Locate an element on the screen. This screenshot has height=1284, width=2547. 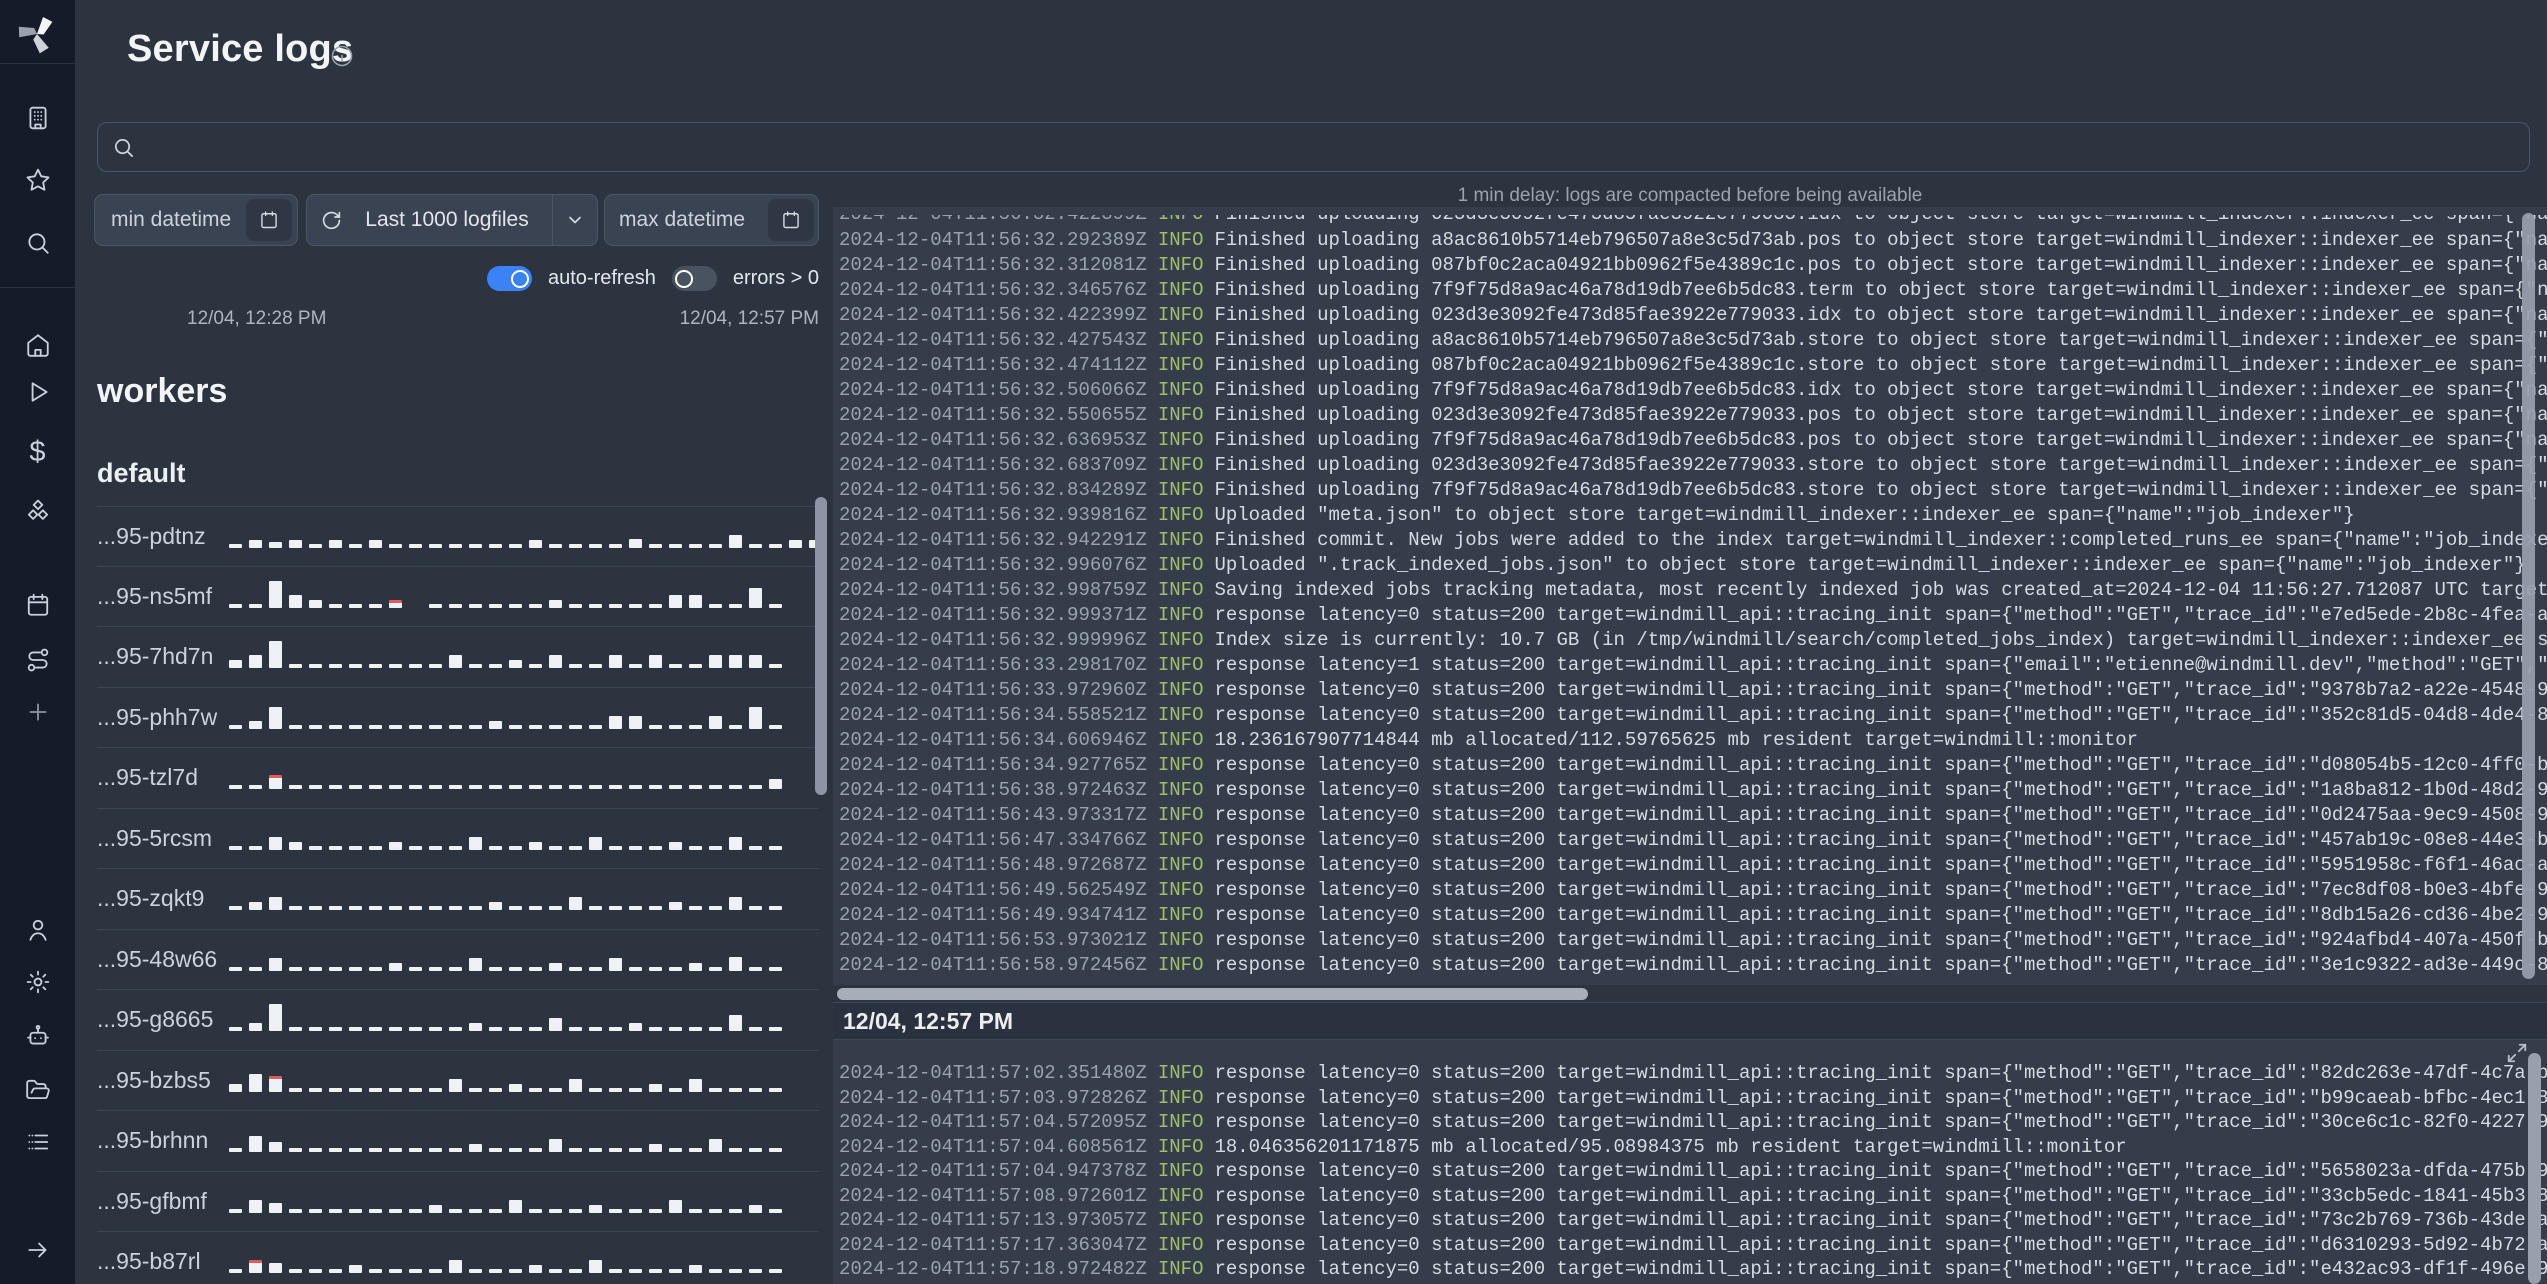
search-icon is located at coordinates (38, 243).